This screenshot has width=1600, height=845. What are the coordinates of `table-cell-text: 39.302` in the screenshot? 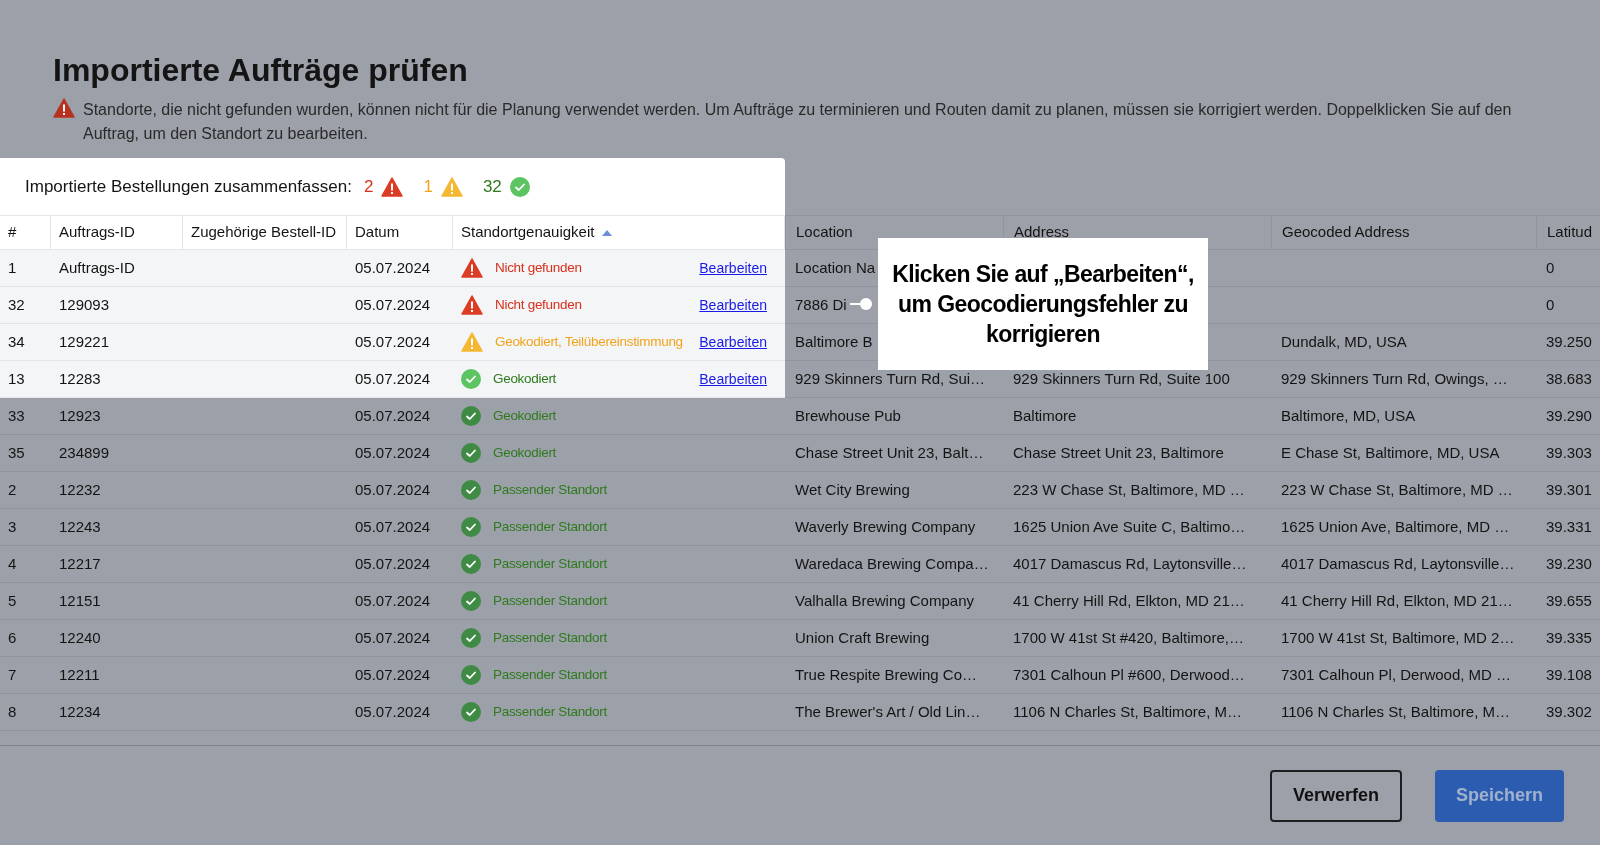 It's located at (1569, 711).